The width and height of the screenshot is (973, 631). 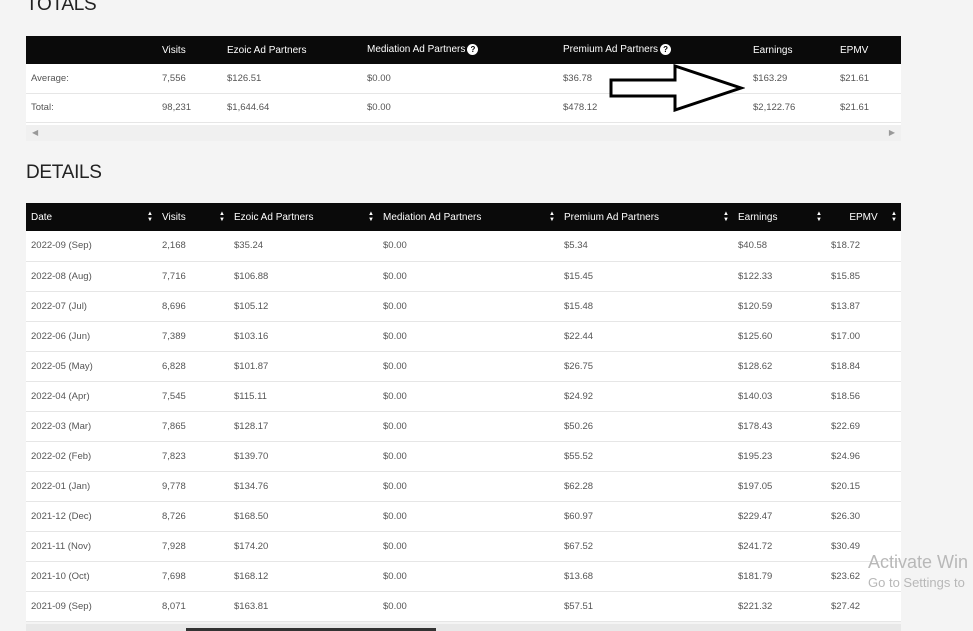 What do you see at coordinates (779, 516) in the screenshot?
I see `cell: $229.47` at bounding box center [779, 516].